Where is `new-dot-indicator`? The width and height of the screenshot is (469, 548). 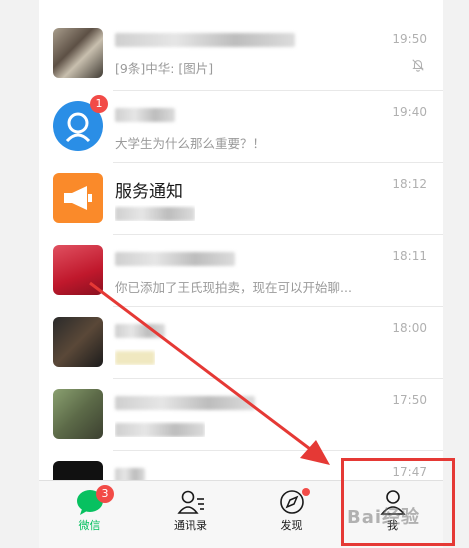 new-dot-indicator is located at coordinates (306, 492).